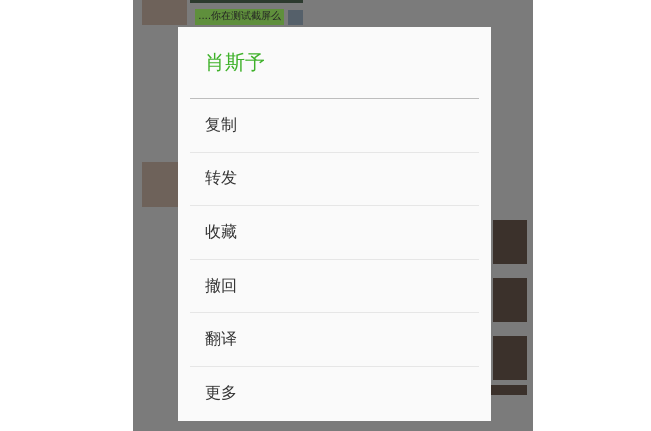  Describe the element at coordinates (334, 233) in the screenshot. I see `menu-item: 收藏` at that location.